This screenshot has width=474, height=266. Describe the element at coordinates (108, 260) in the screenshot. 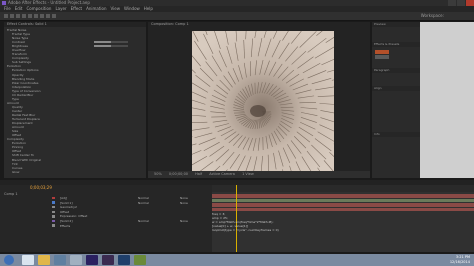

I see `premiere-taskbar-icon` at that location.